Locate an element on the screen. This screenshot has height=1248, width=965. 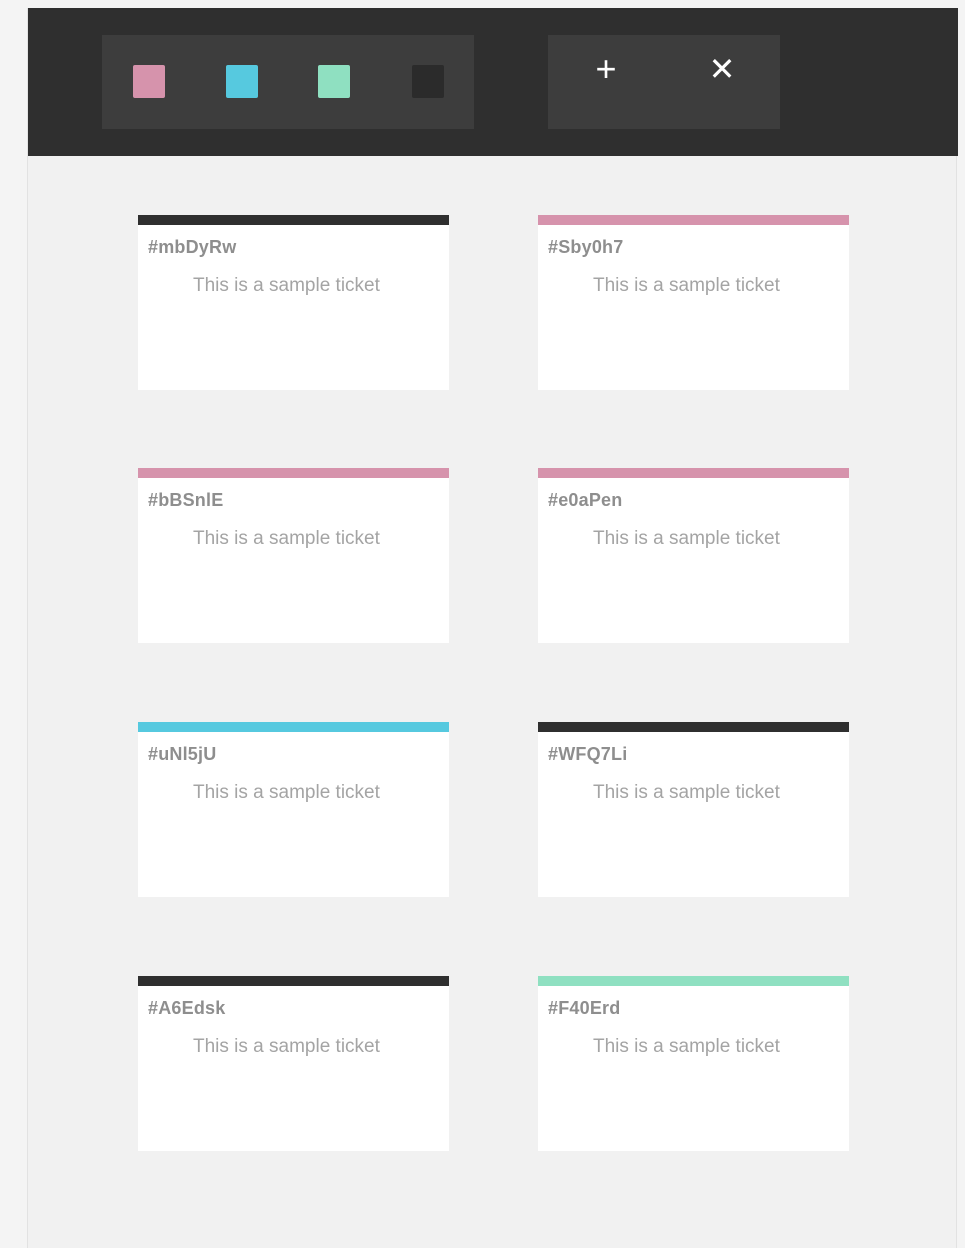
ticket-id: #e0aPen is located at coordinates (585, 500).